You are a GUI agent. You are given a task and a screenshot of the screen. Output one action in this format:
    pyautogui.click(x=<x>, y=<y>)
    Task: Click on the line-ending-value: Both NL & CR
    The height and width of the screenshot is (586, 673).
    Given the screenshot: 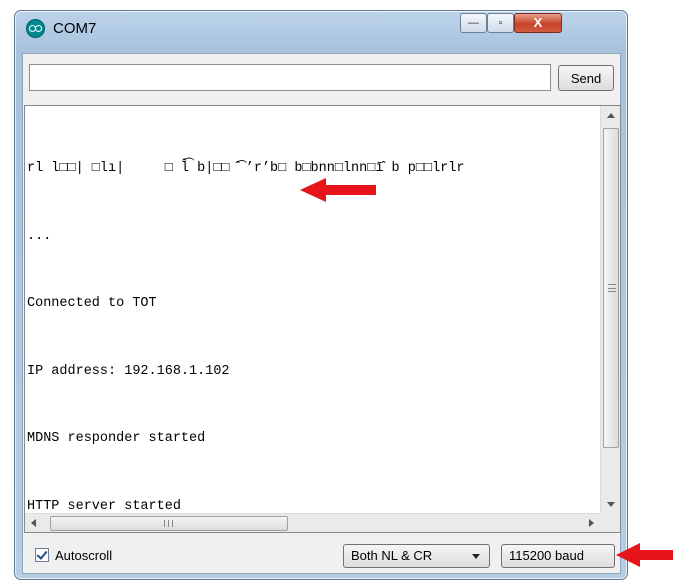 What is the action you would take?
    pyautogui.click(x=392, y=555)
    